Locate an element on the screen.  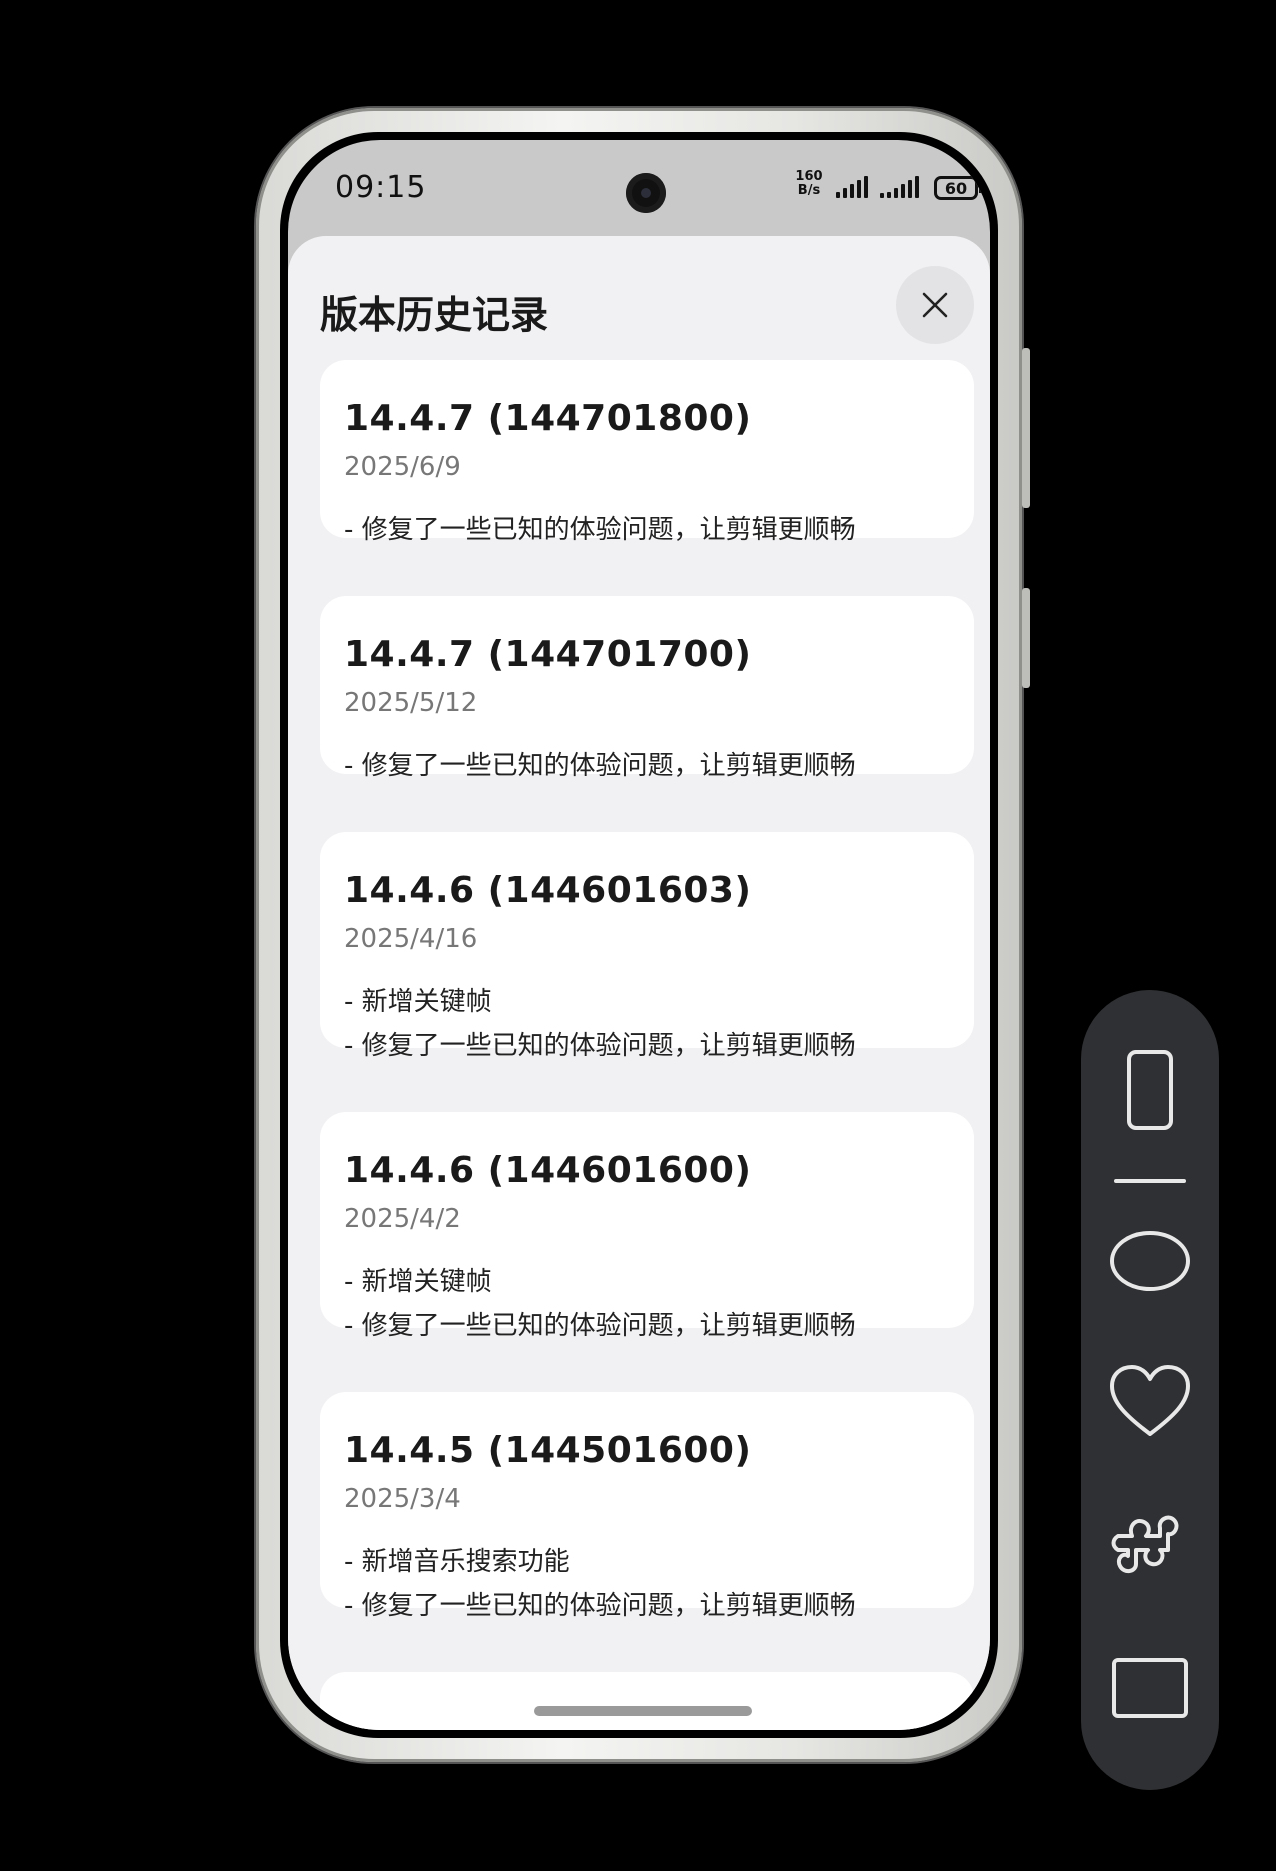
floating-toolbar is located at coordinates (1150, 1390).